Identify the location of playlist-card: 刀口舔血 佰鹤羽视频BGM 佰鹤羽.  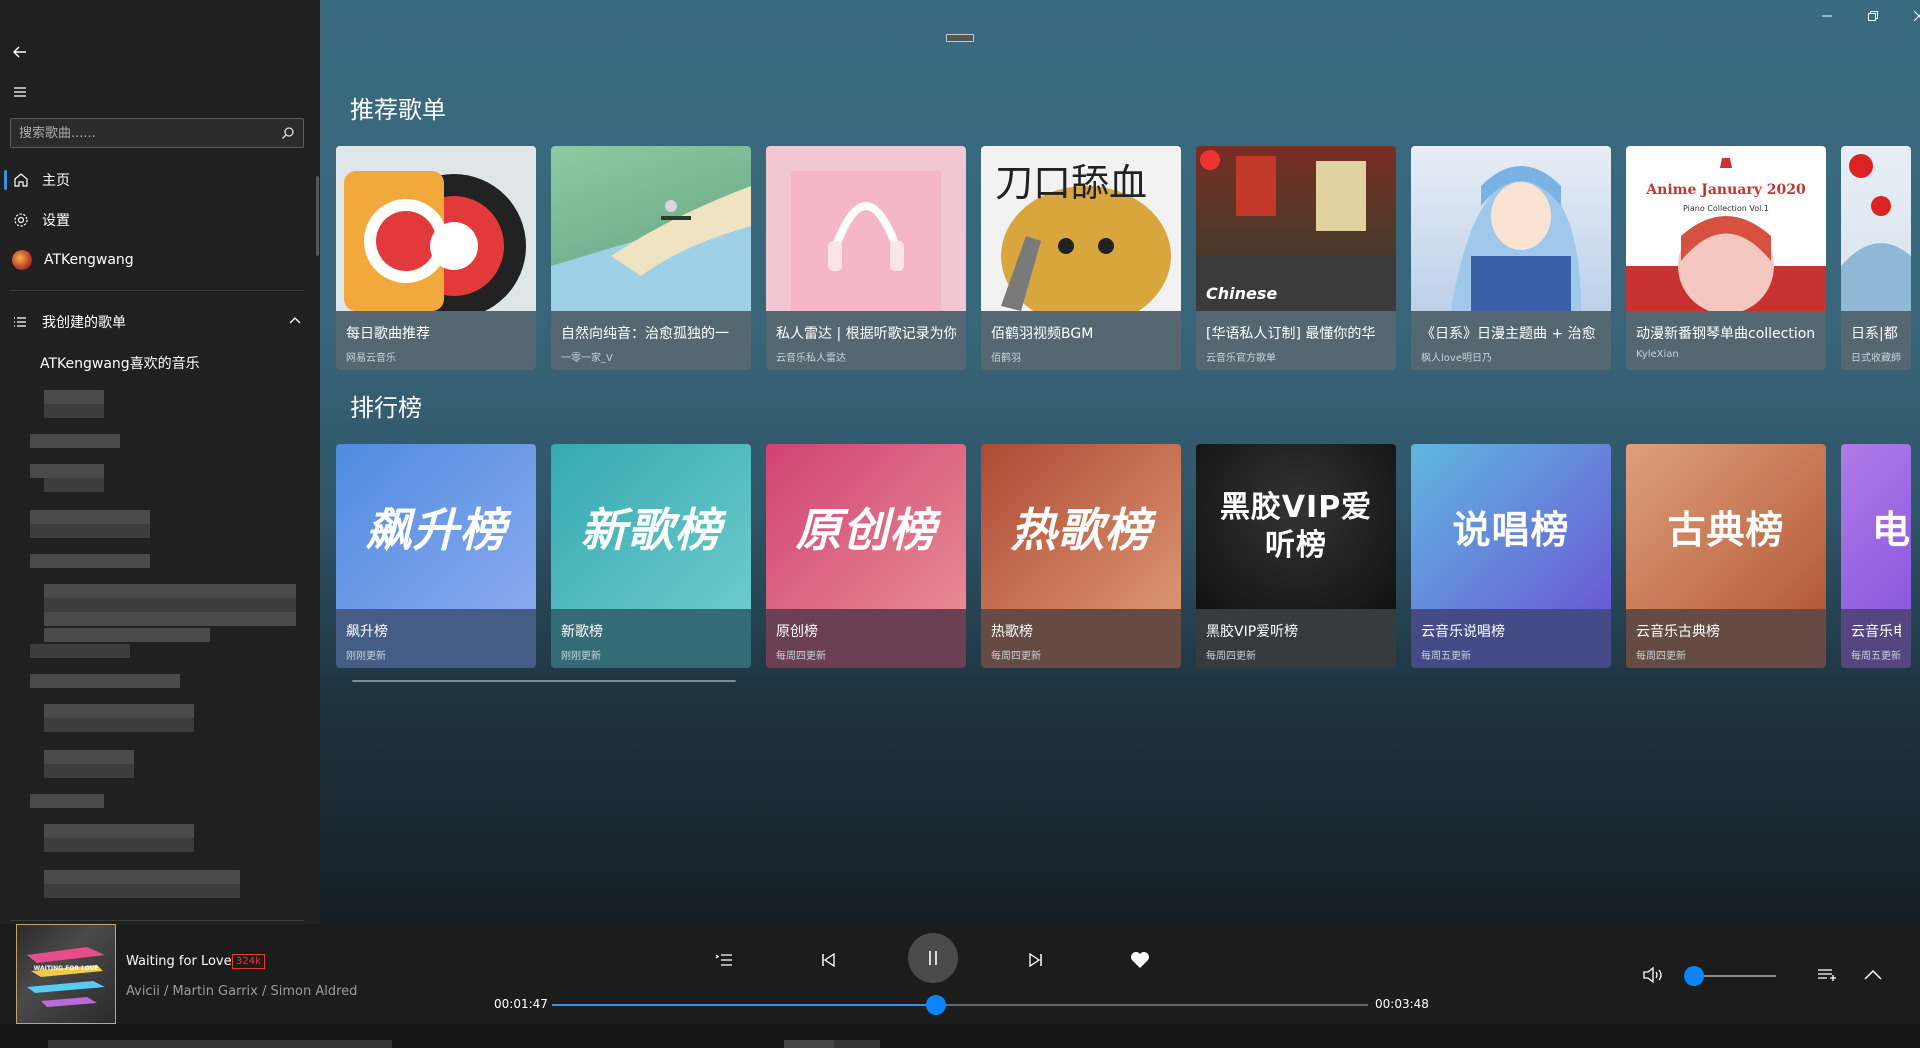
(1081, 258).